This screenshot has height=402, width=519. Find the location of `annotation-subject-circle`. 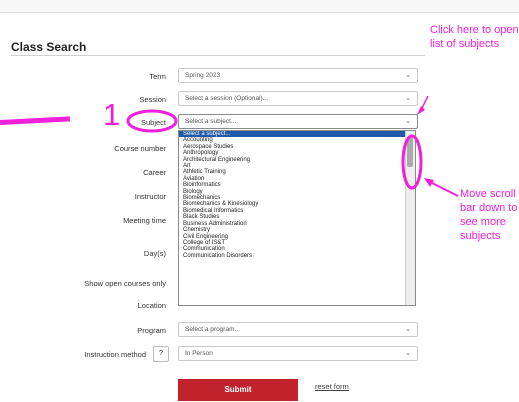

annotation-subject-circle is located at coordinates (152, 121).